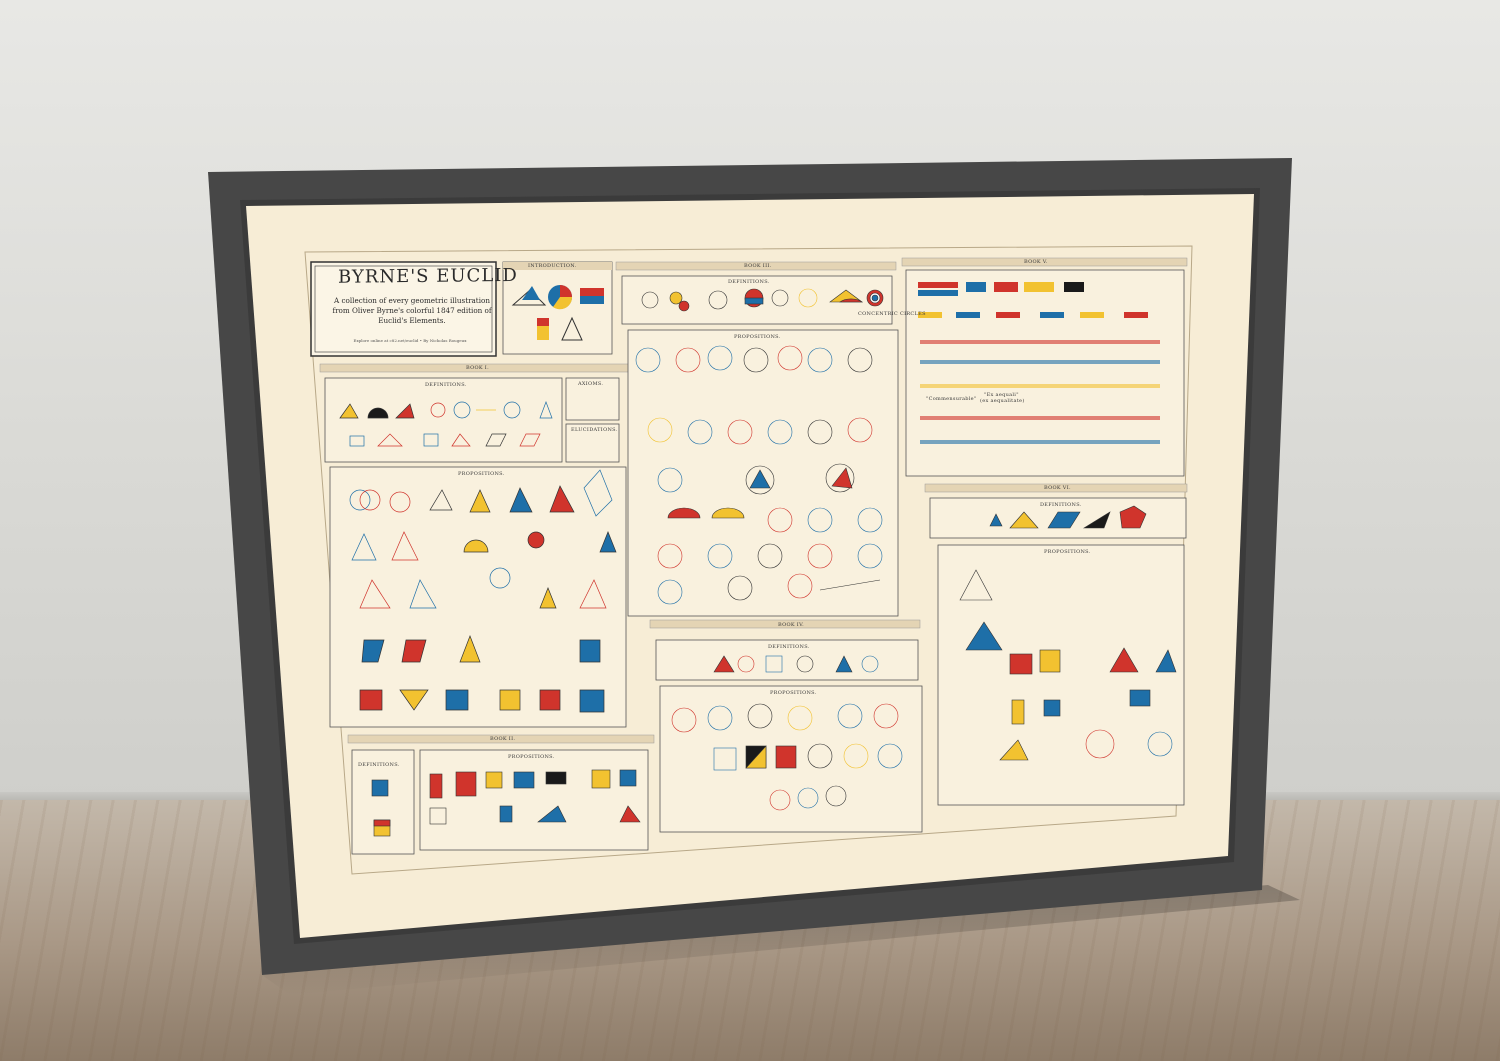 This screenshot has width=1500, height=1061. Describe the element at coordinates (379, 765) in the screenshot. I see `label-book2-definitions: DEFINITIONS.` at that location.